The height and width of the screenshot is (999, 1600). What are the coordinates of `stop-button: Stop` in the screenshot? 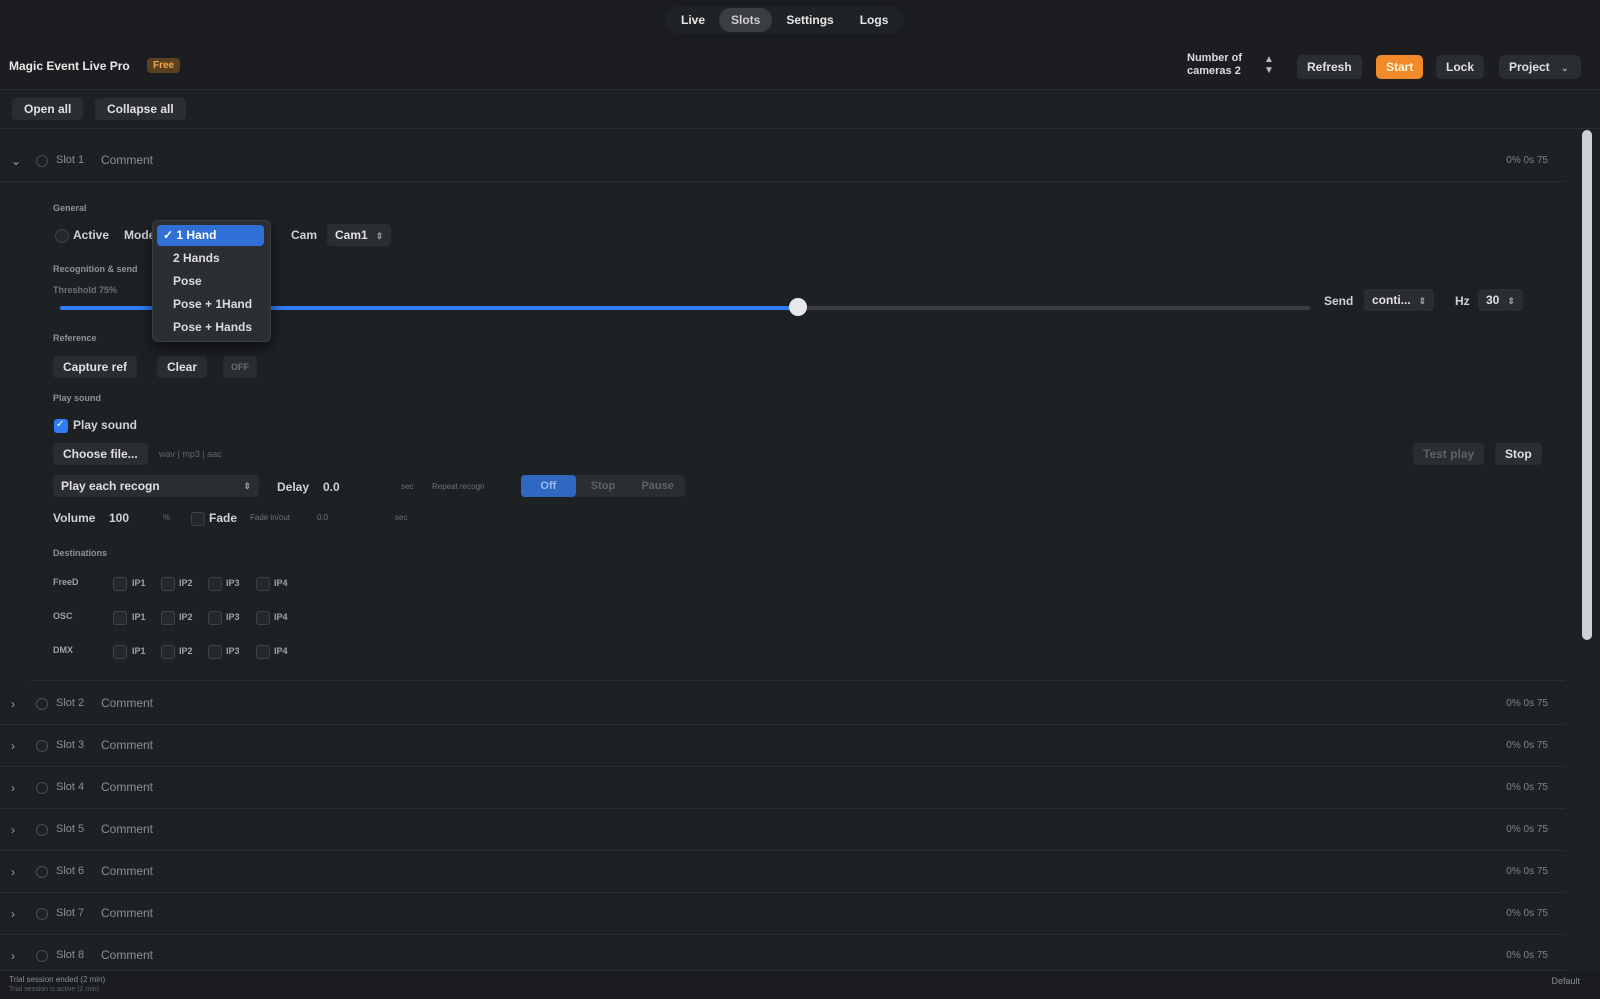 It's located at (1518, 454).